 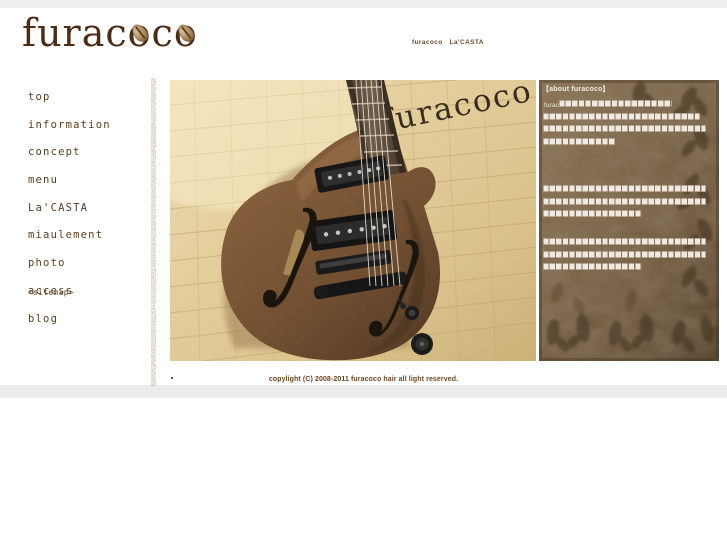 I want to click on sidebar-item-concept: concept, so click(x=78, y=152).